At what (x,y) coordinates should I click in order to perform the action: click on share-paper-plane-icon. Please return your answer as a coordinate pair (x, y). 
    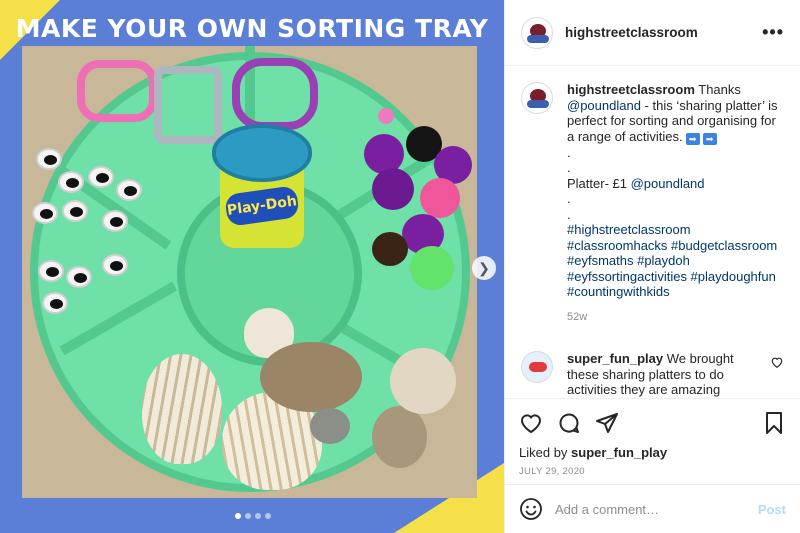
    Looking at the image, I should click on (607, 423).